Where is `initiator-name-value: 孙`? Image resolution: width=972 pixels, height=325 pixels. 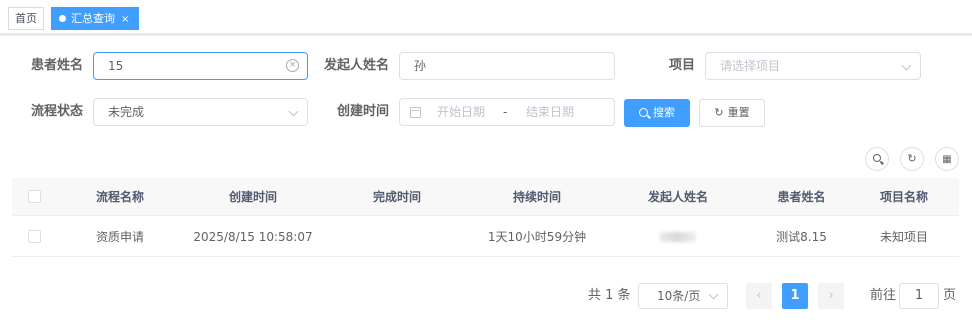
initiator-name-value: 孙 is located at coordinates (420, 66).